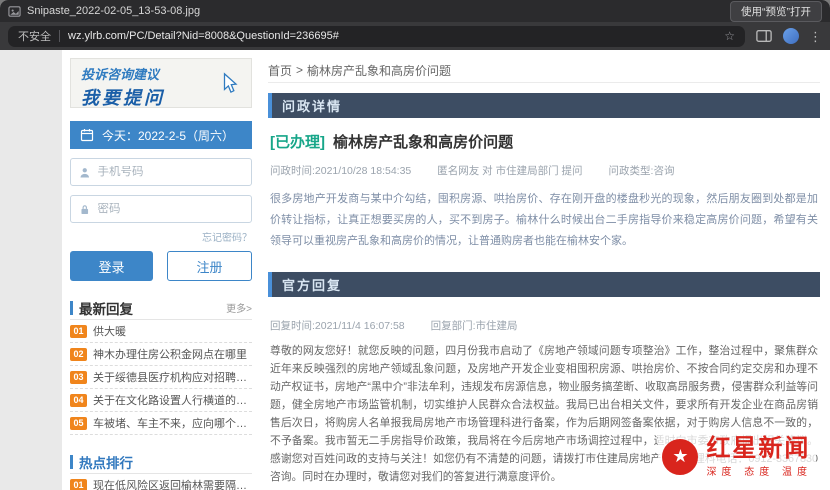 The width and height of the screenshot is (830, 490). Describe the element at coordinates (544, 284) in the screenshot. I see `reply-section-header: 官方回复` at that location.